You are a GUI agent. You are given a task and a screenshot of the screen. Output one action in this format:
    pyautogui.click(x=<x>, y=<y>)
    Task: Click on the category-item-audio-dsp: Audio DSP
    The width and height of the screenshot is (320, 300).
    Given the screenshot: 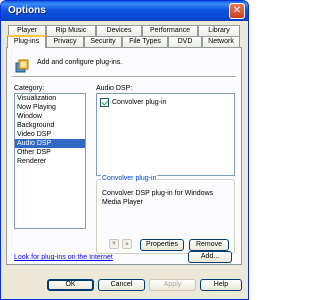 What is the action you would take?
    pyautogui.click(x=50, y=143)
    